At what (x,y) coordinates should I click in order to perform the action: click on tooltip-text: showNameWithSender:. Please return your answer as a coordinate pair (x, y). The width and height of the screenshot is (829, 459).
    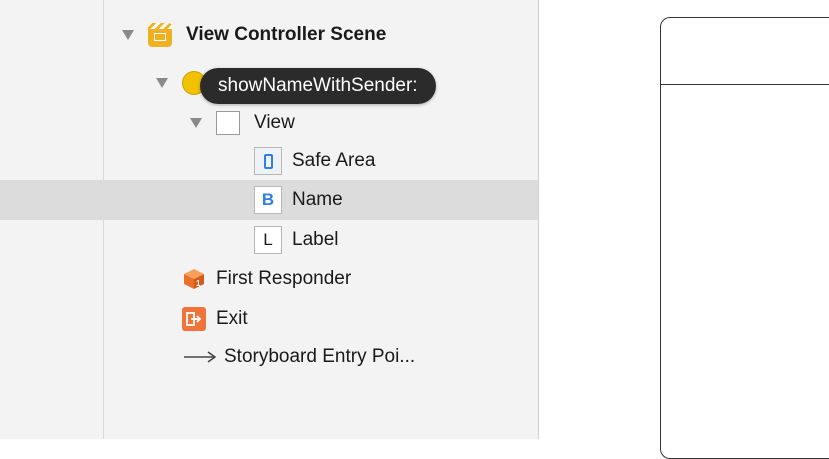
    Looking at the image, I should click on (318, 85).